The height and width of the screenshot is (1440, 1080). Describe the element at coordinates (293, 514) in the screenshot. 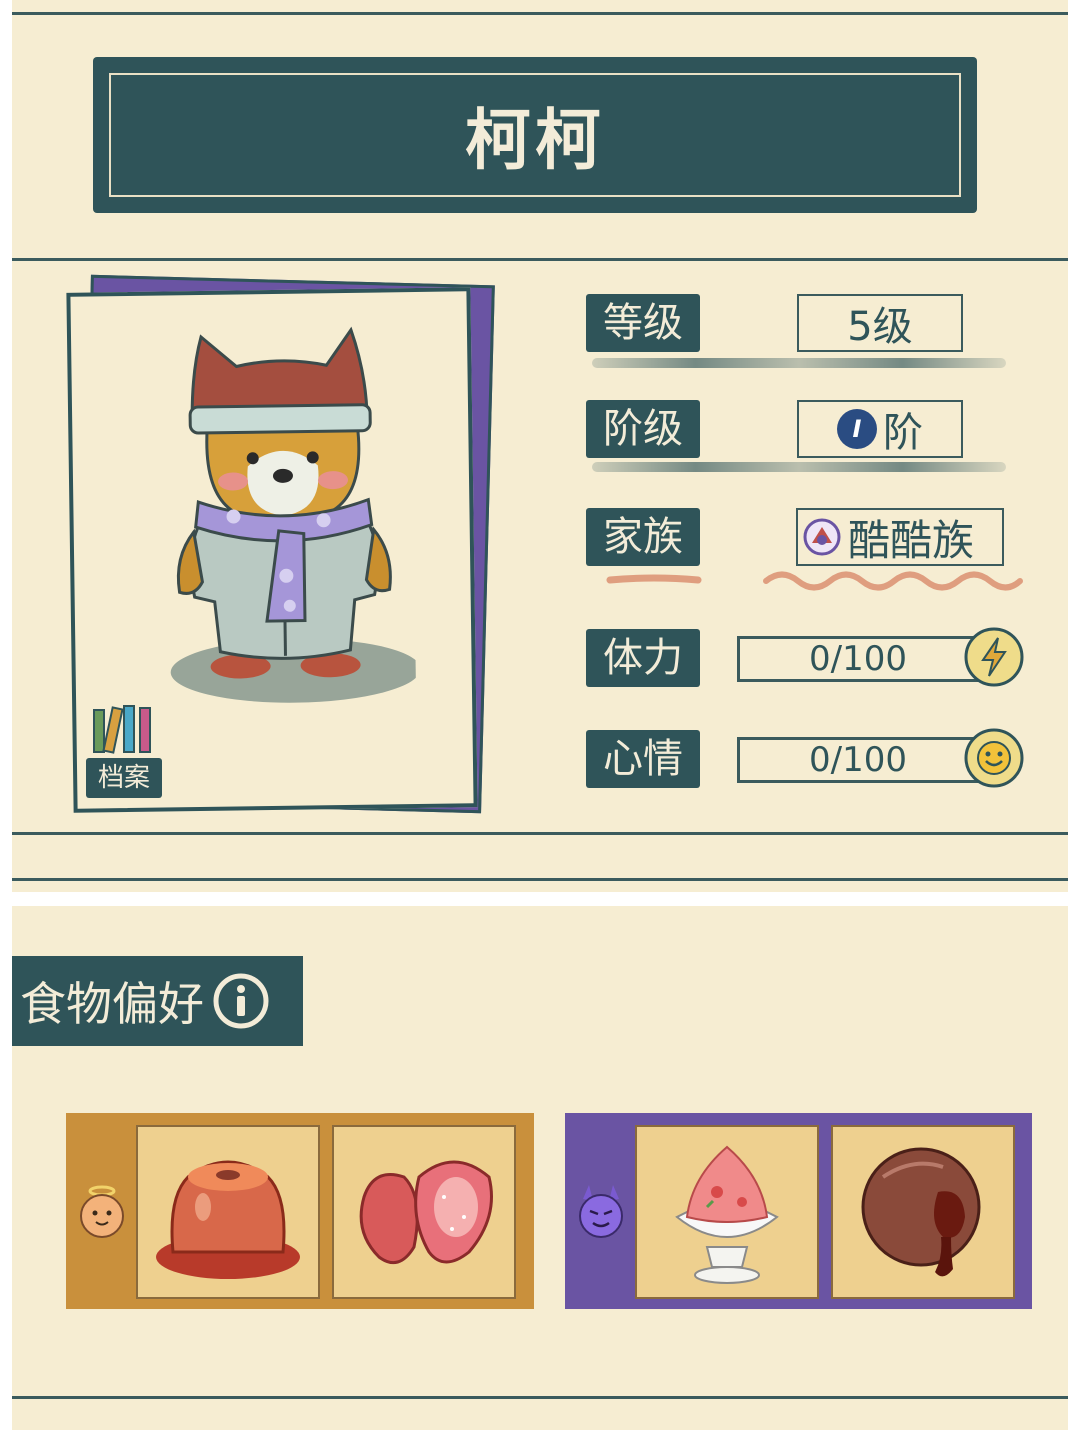

I see `corgi-portrait` at that location.